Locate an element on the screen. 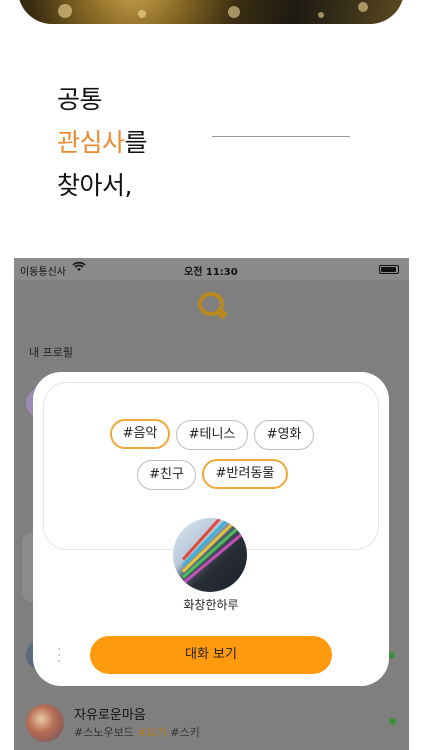 The height and width of the screenshot is (750, 422). headline-line-2-rest: 를 is located at coordinates (136, 142).